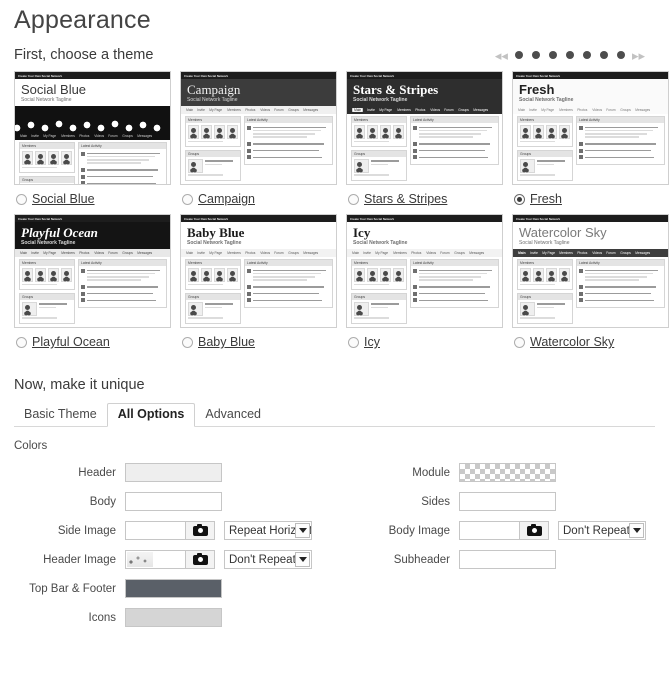 The height and width of the screenshot is (674, 669). I want to click on color-swatch-module, so click(507, 472).